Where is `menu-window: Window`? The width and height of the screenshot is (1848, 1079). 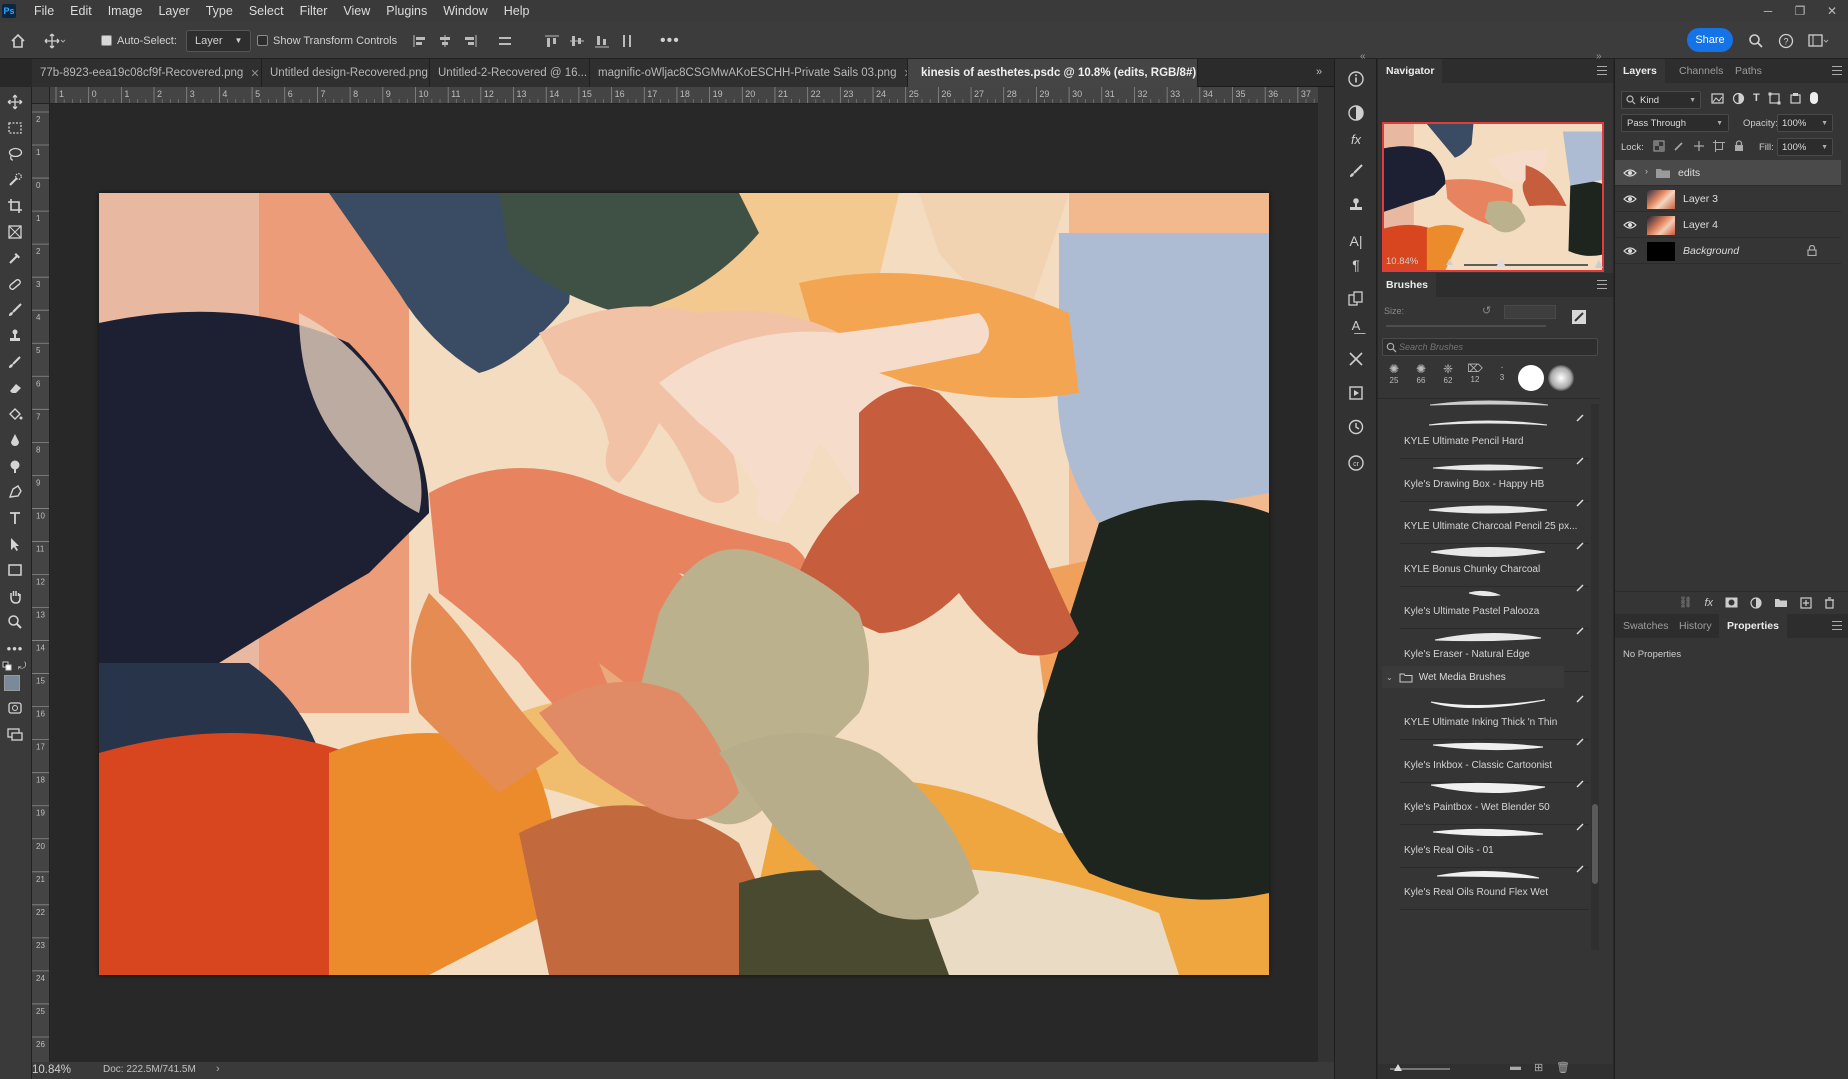
menu-window: Window is located at coordinates (465, 11).